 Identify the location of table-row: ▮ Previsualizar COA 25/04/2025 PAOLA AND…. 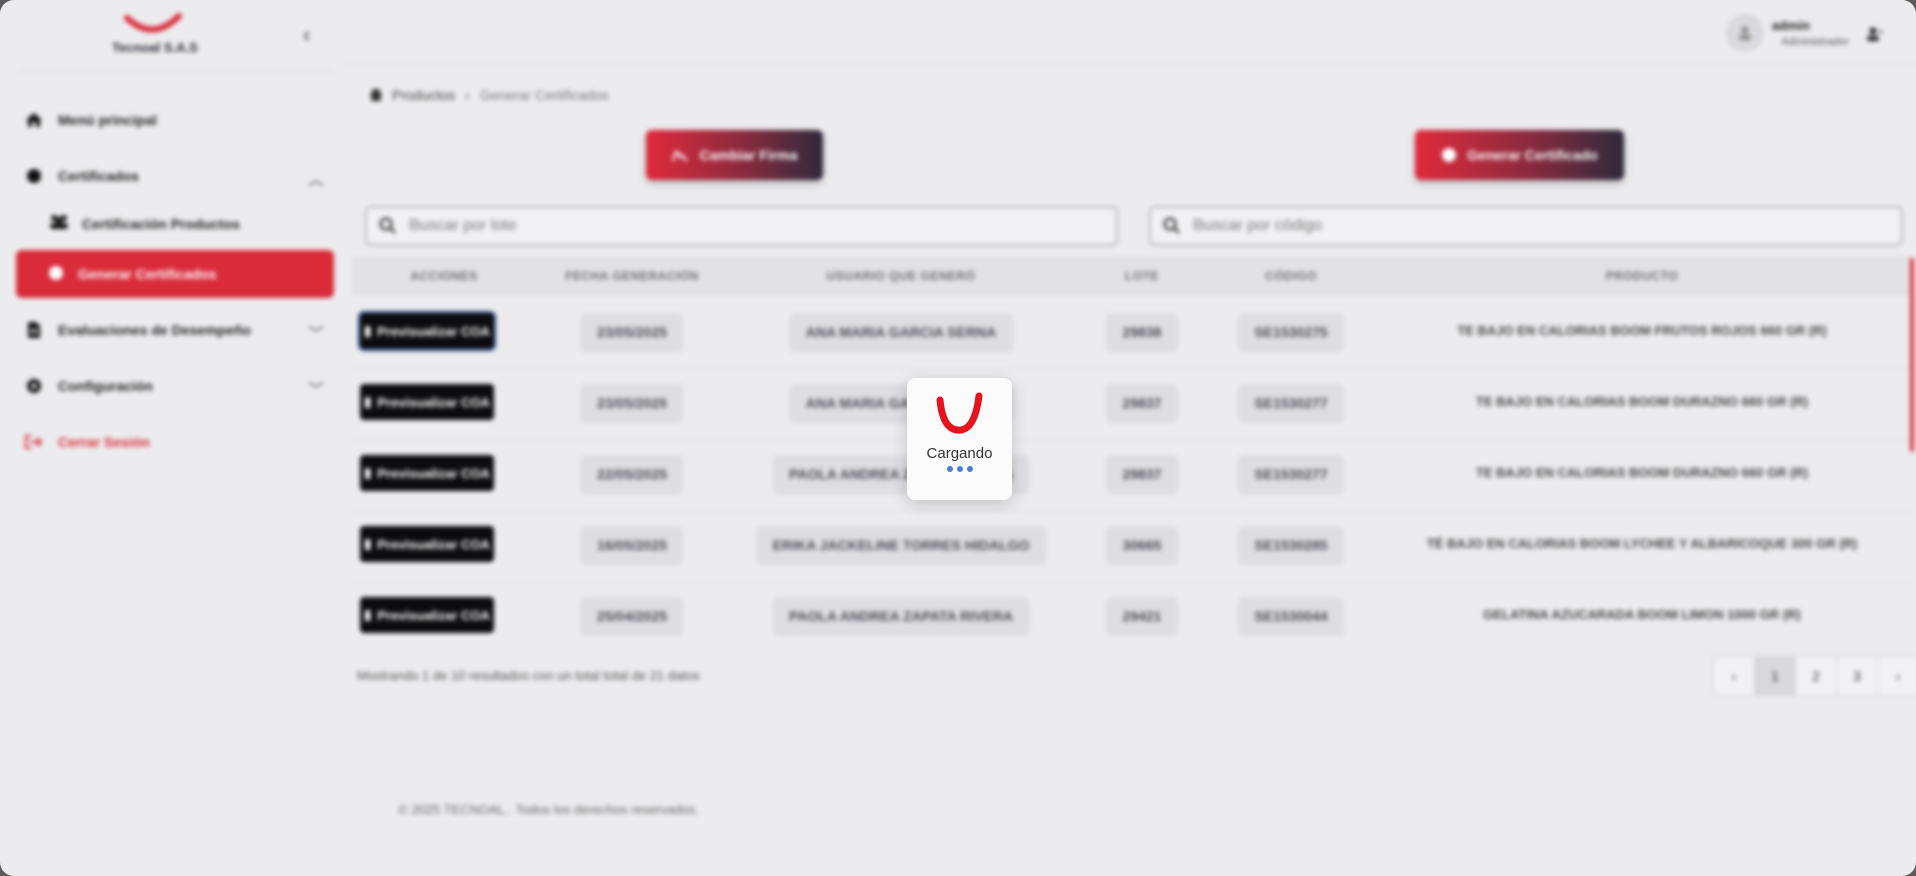
(1132, 617).